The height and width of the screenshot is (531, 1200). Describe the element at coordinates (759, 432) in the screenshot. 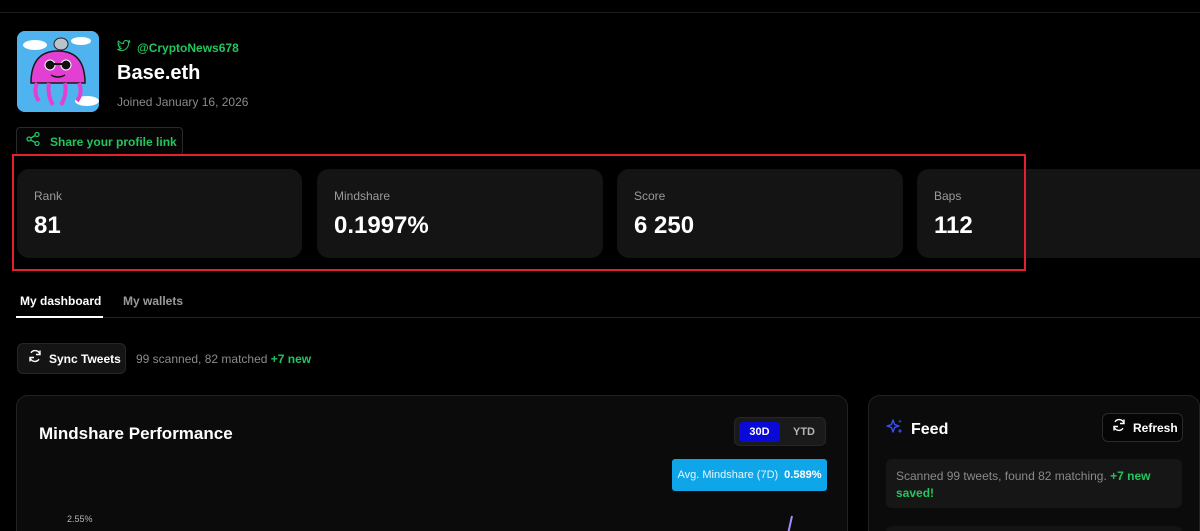

I see `range-30d-button: 30D` at that location.